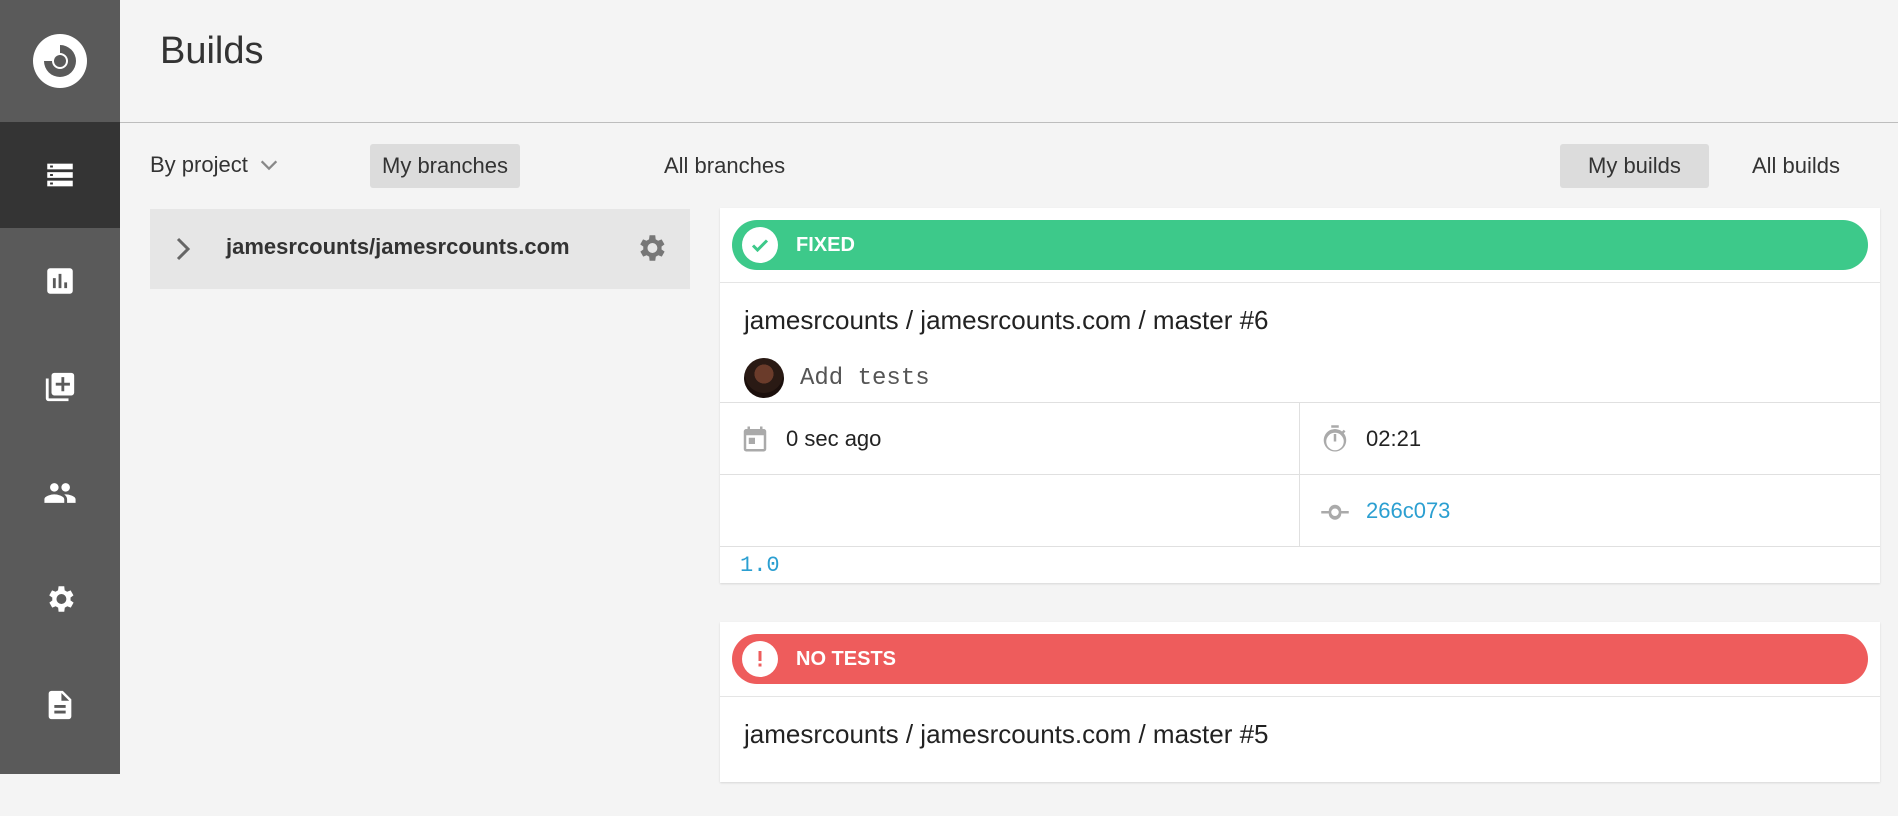 The height and width of the screenshot is (816, 1898). What do you see at coordinates (1590, 439) in the screenshot?
I see `build-duration-cell: 02:21` at bounding box center [1590, 439].